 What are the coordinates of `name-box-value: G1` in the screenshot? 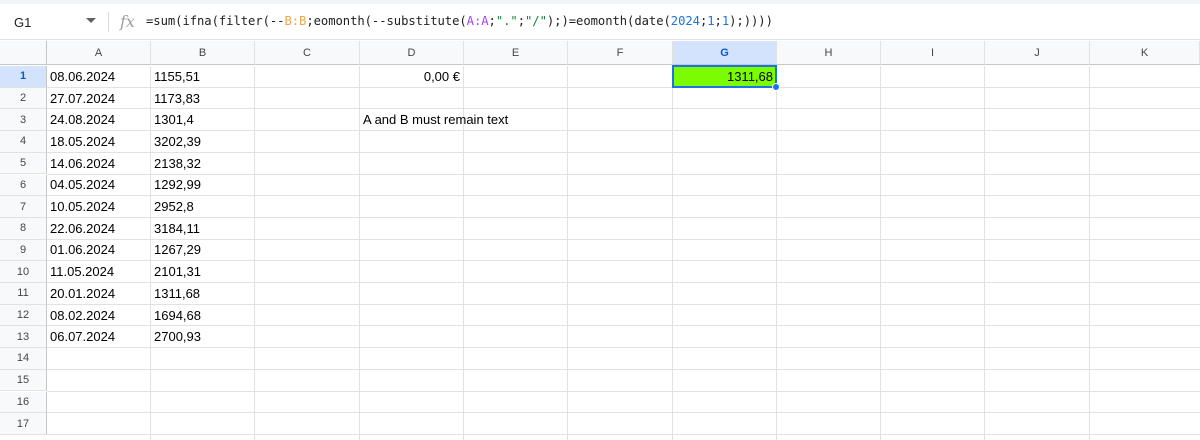 It's located at (23, 22).